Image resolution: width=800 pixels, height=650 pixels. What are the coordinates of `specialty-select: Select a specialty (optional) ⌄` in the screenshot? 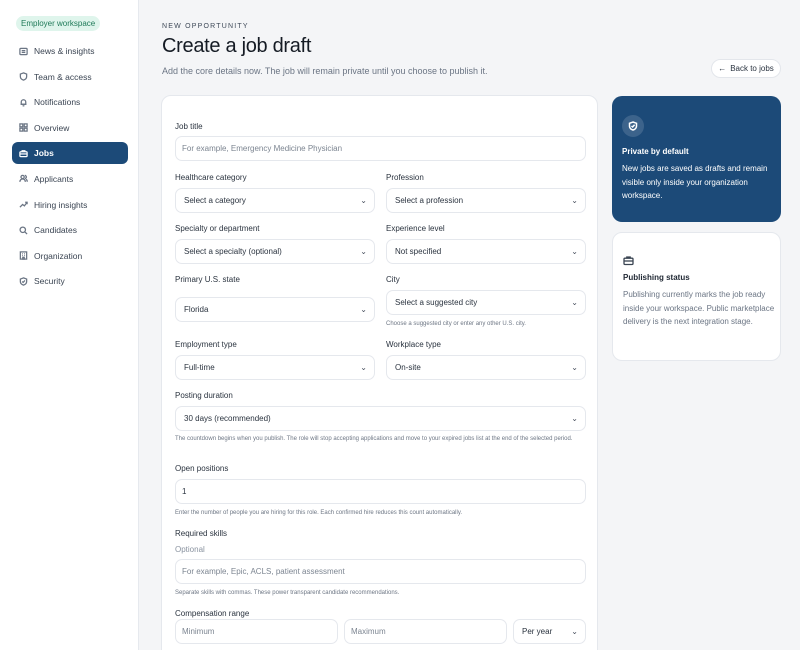 It's located at (275, 251).